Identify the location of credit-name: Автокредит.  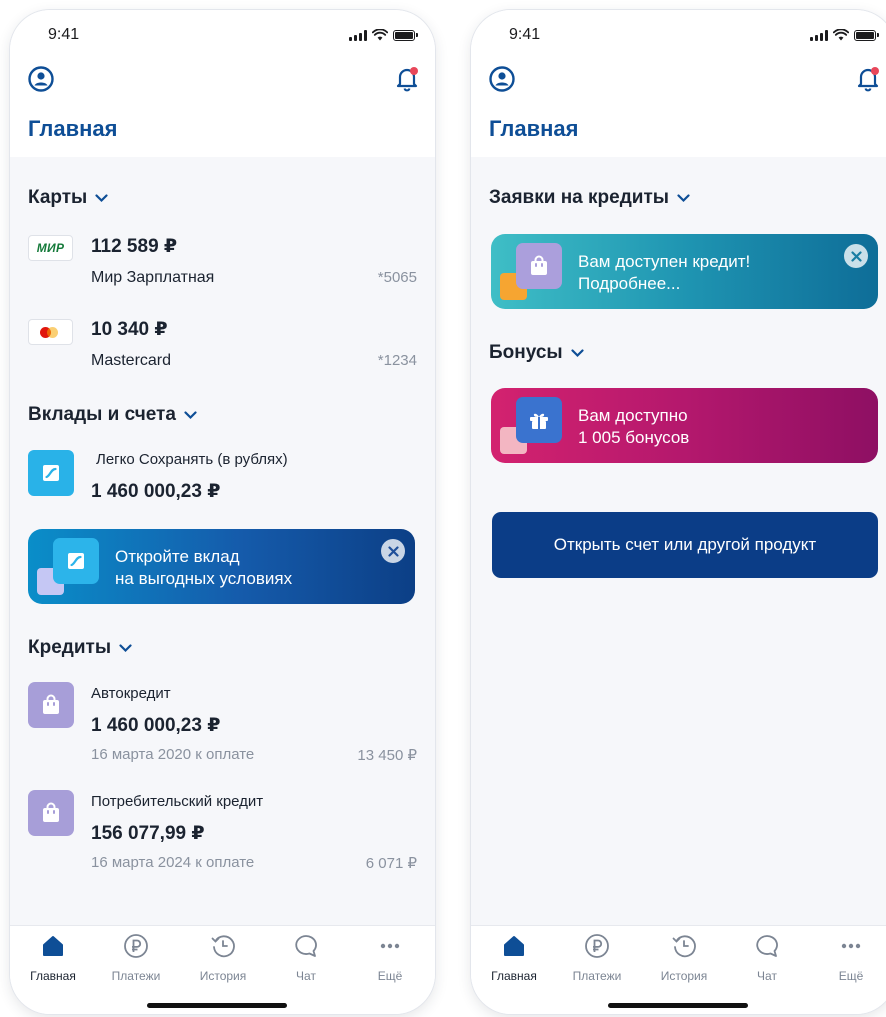
(131, 693).